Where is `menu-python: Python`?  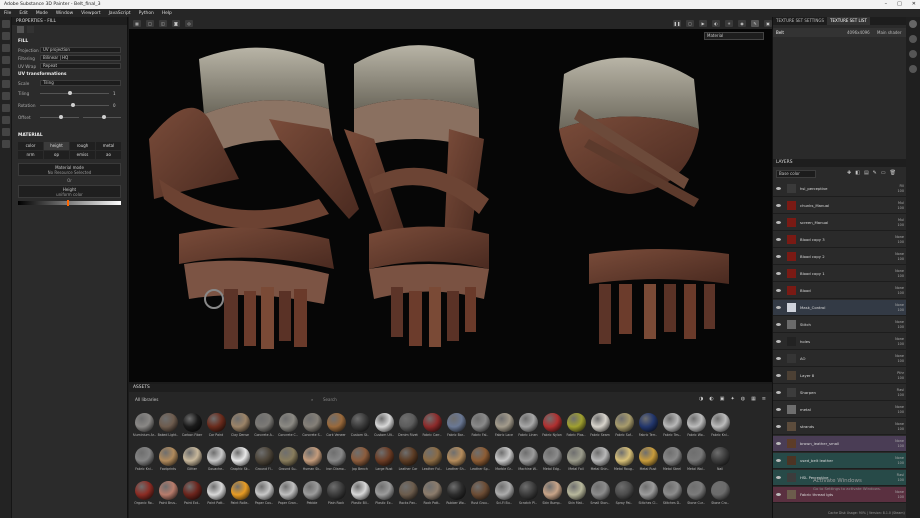 menu-python: Python is located at coordinates (146, 13).